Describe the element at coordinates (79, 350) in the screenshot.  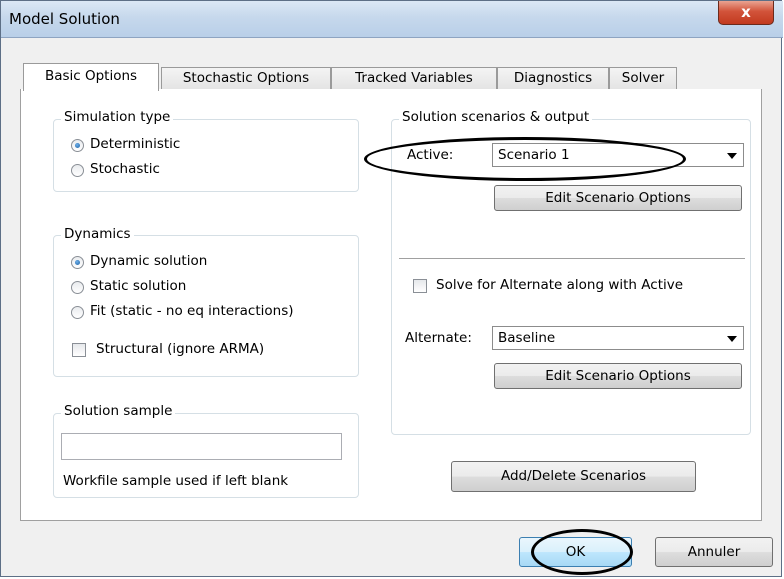
I see `structural-checkbox` at that location.